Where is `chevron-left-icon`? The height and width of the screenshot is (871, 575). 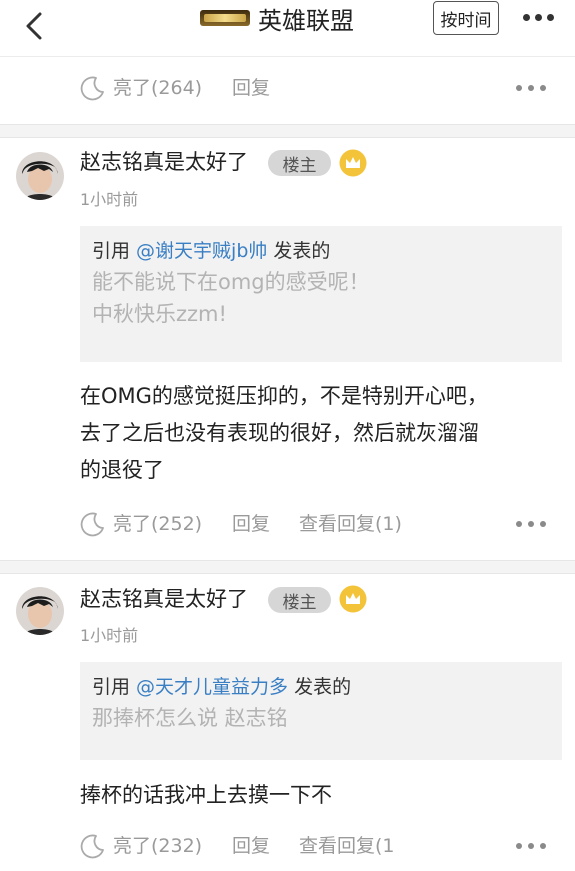
chevron-left-icon is located at coordinates (34, 26).